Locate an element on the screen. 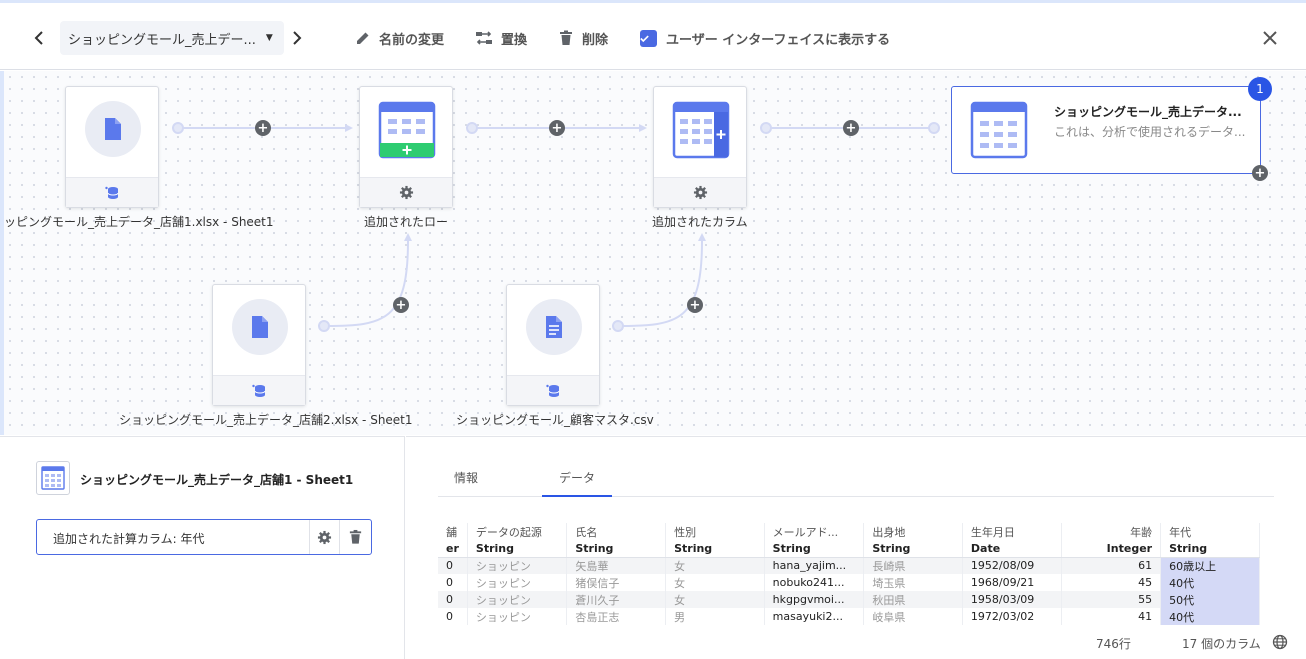 Image resolution: width=1306 pixels, height=659 pixels. step-delete-button is located at coordinates (355, 537).